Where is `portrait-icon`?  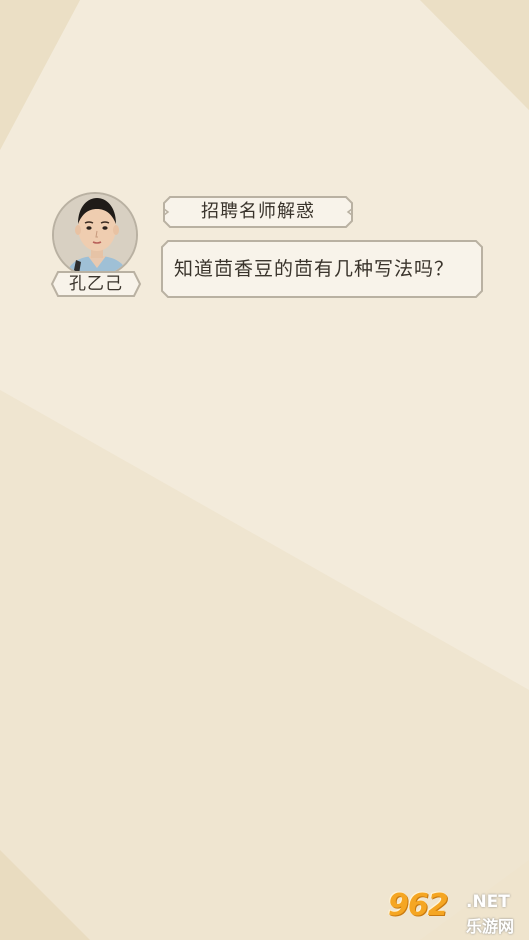 portrait-icon is located at coordinates (95, 235).